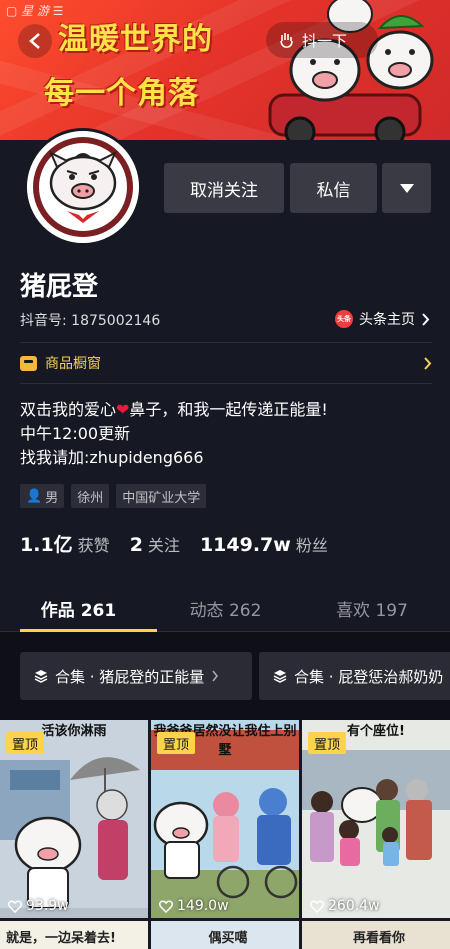 The image size is (450, 949). Describe the element at coordinates (74, 935) in the screenshot. I see `video-thumbnail: 就是，一边呆着去!` at that location.